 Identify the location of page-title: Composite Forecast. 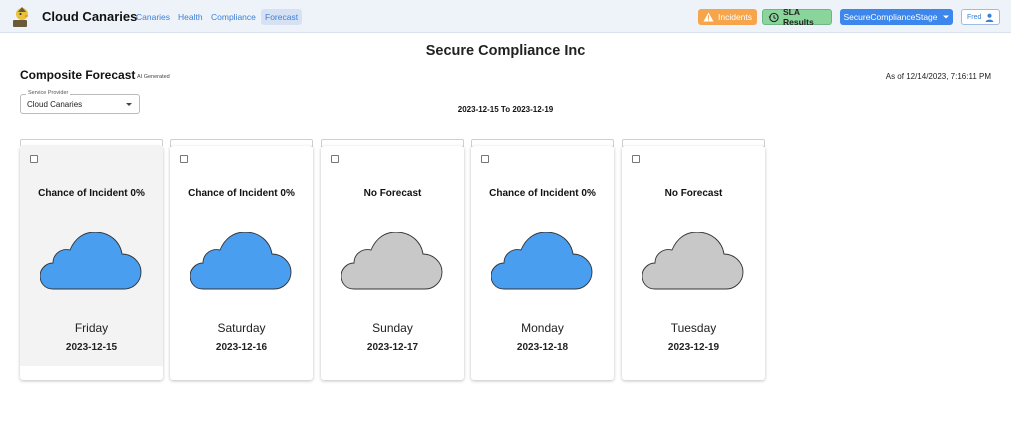
(78, 75).